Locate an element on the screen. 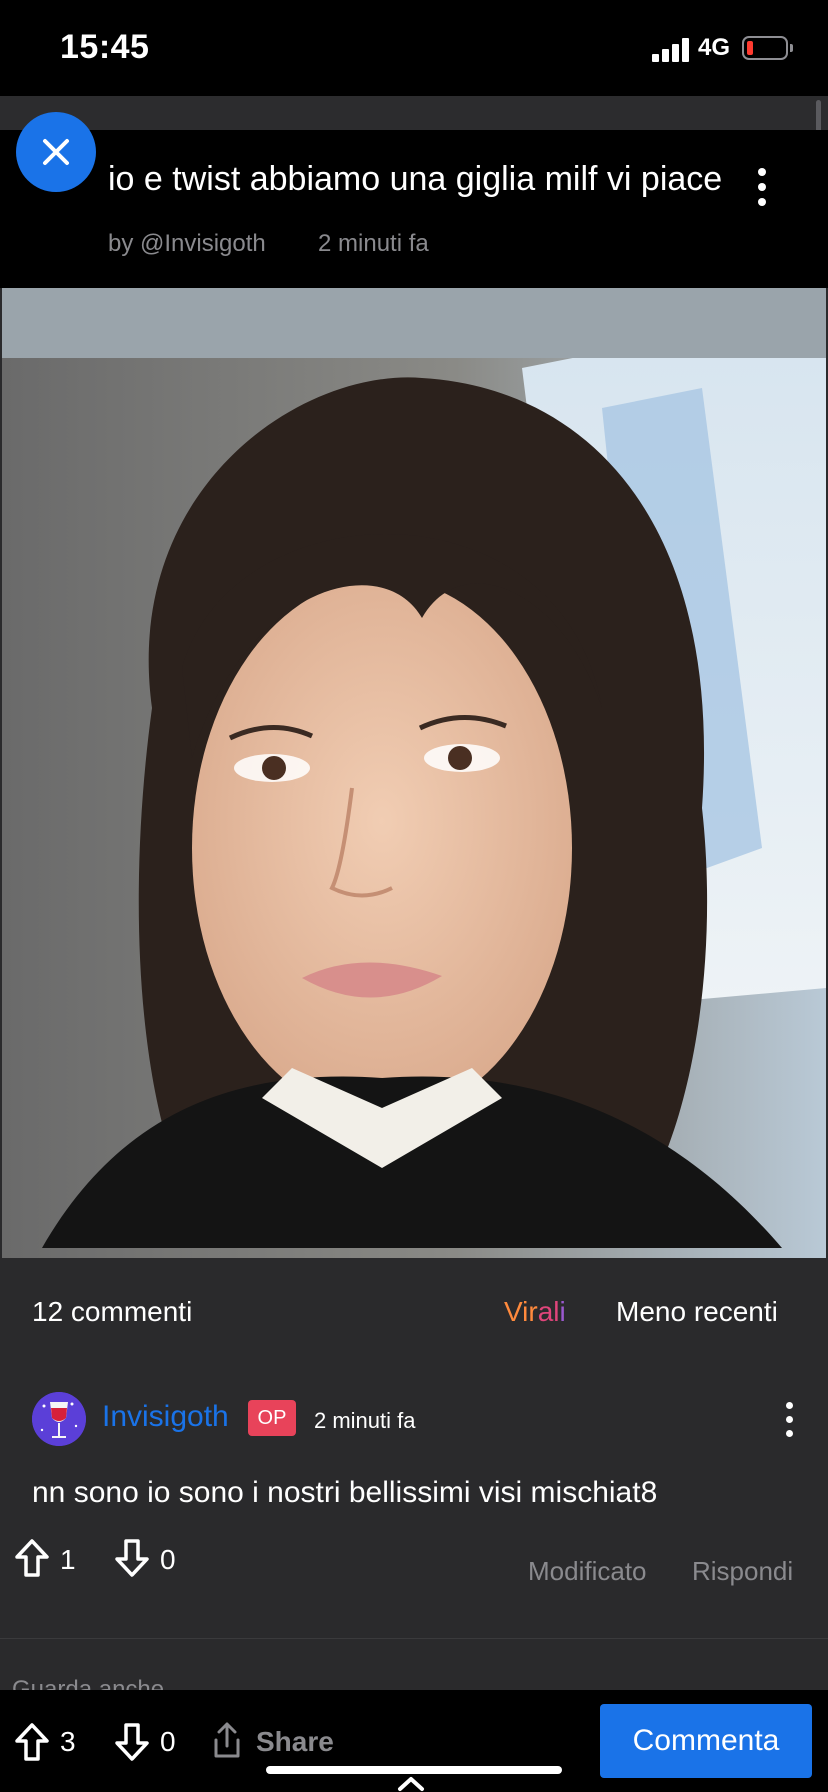  post-author: by @Invisigoth is located at coordinates (187, 244).